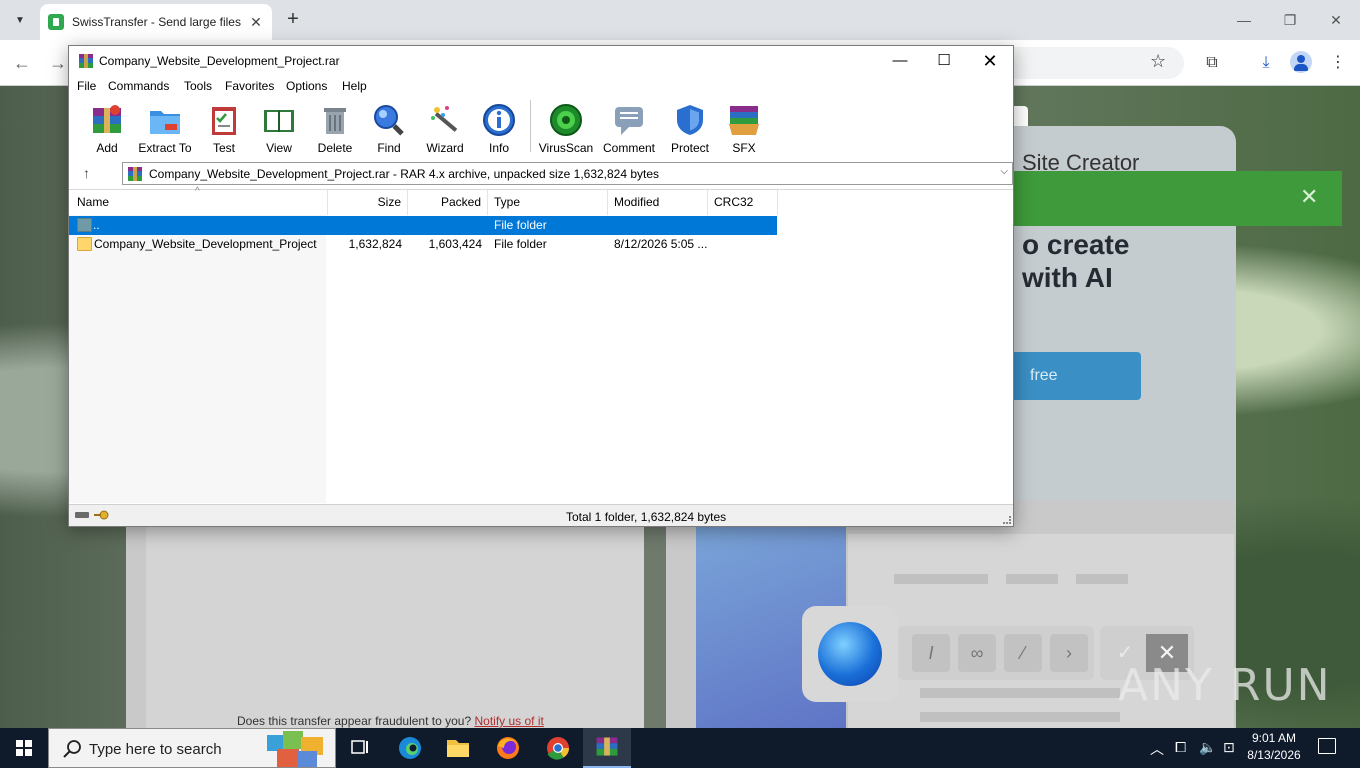  I want to click on windows-start-icon, so click(24, 748).